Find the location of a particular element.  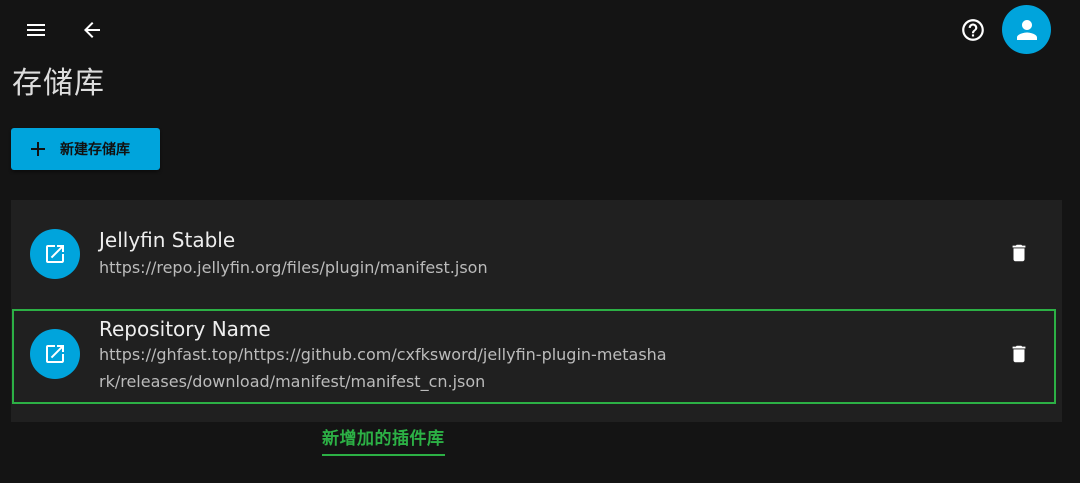

help-circle-icon is located at coordinates (973, 30).